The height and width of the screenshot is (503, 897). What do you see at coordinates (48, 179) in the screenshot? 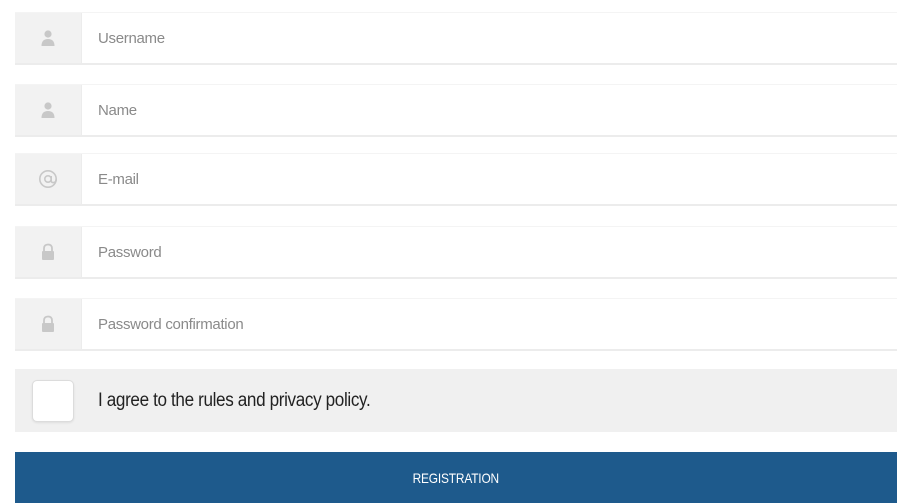
I see `at-sign-icon` at bounding box center [48, 179].